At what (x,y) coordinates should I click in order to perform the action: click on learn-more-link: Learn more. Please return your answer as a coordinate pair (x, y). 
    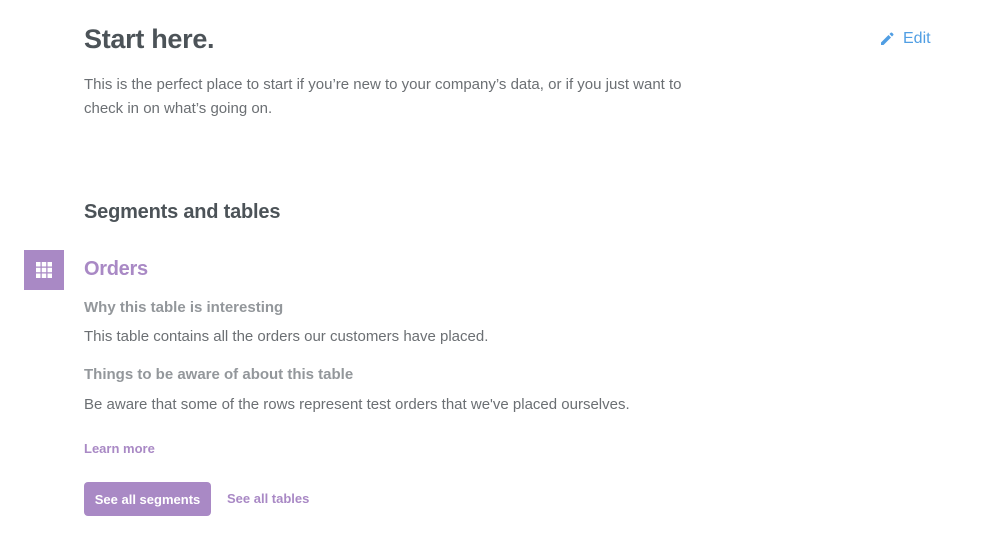
    Looking at the image, I should click on (119, 448).